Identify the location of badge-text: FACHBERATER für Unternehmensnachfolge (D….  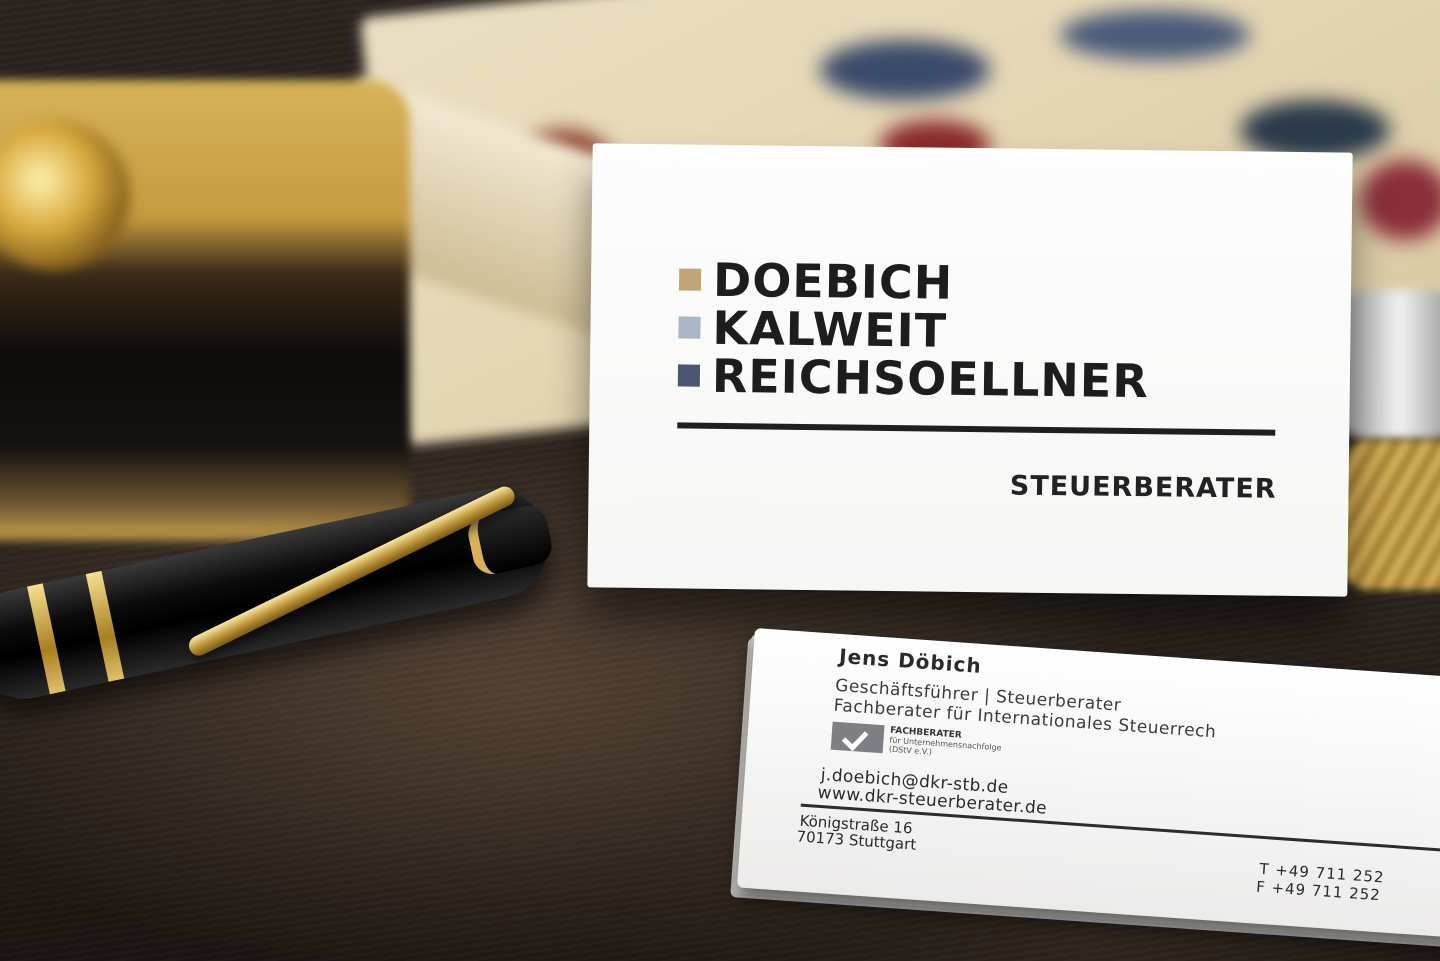
(946, 744).